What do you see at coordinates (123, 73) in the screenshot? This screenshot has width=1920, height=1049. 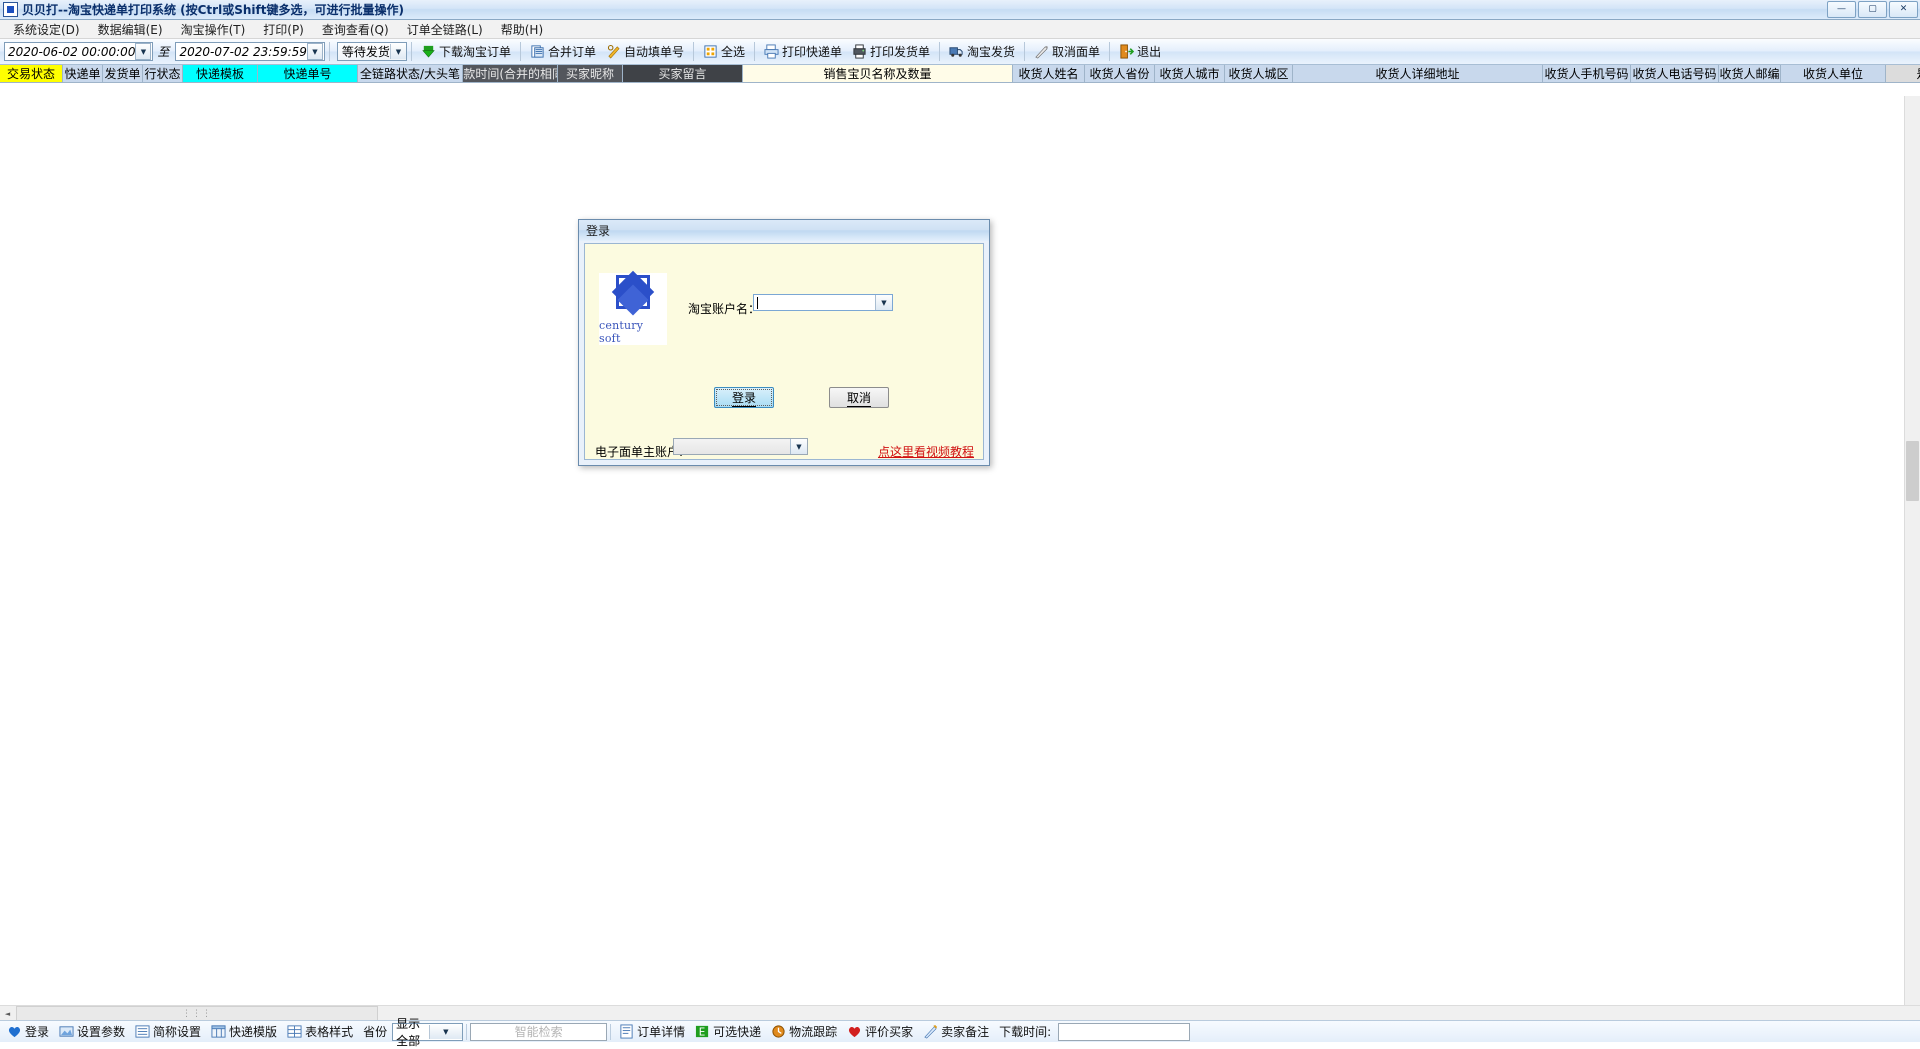 I see `column-header: 发货单` at bounding box center [123, 73].